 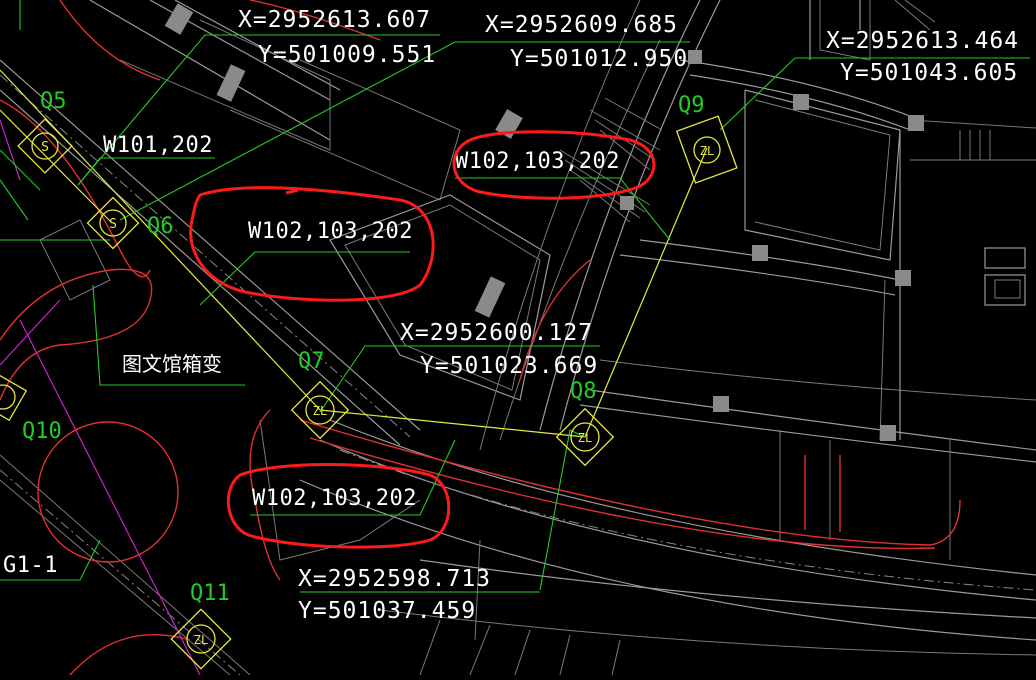 What do you see at coordinates (113, 224) in the screenshot?
I see `well-symbol-q6: S` at bounding box center [113, 224].